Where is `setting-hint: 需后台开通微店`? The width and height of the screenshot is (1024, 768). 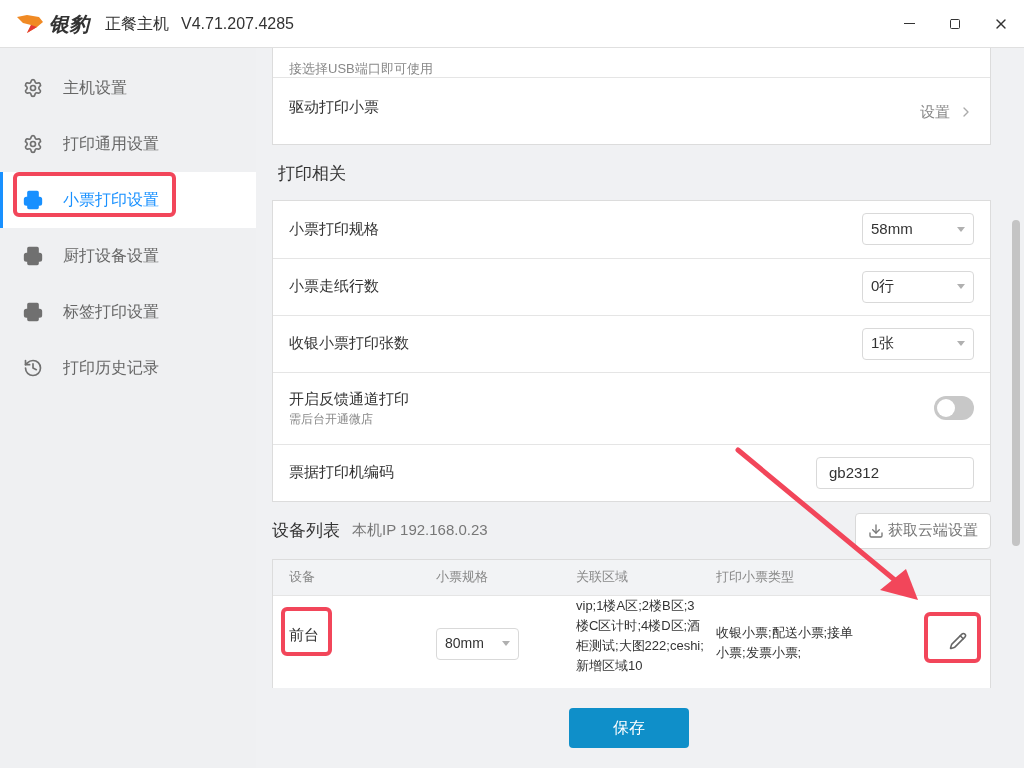
setting-hint: 需后台开通微店 is located at coordinates (331, 420).